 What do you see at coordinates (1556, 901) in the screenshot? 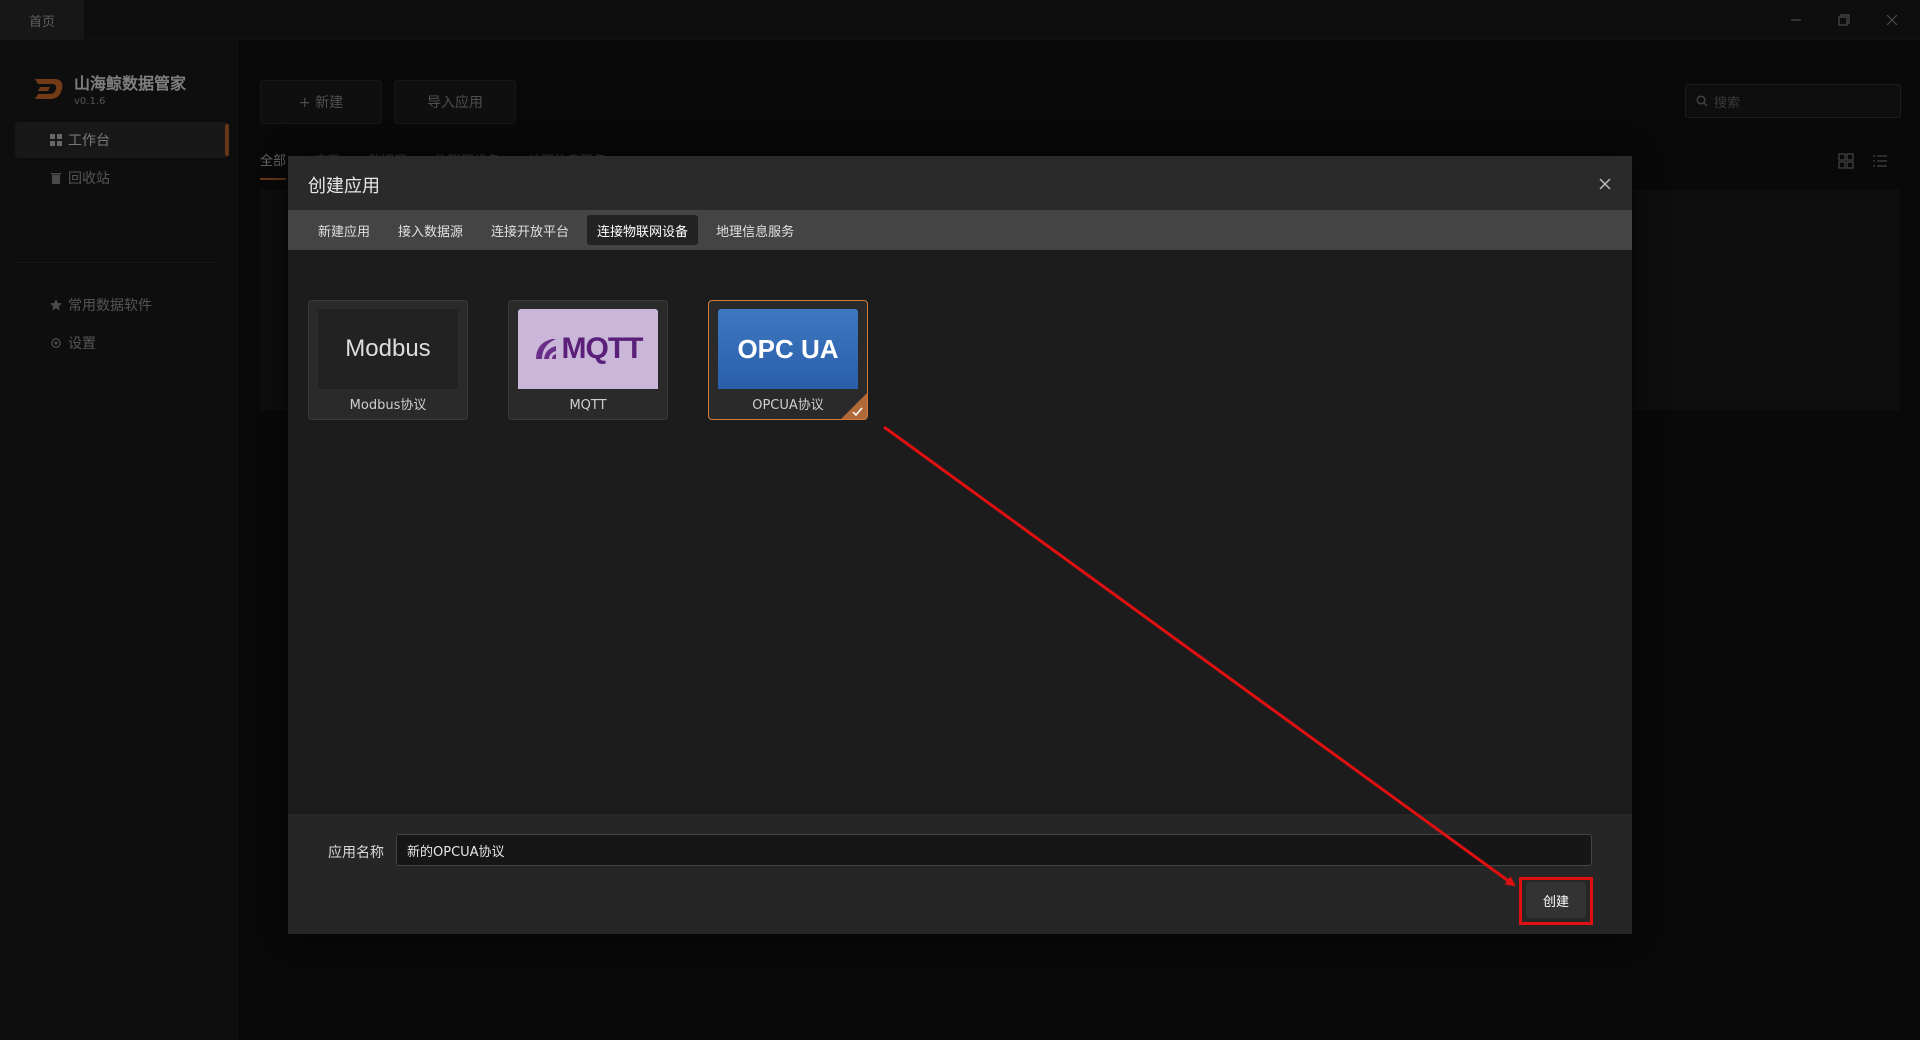
I see `annotation-highlight-box` at bounding box center [1556, 901].